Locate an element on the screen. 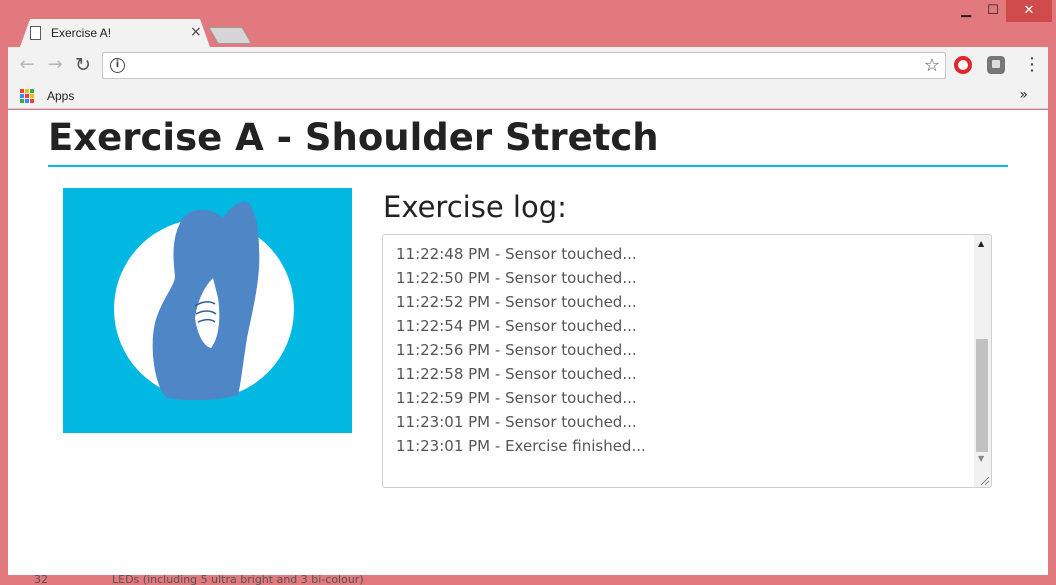  reload-button: ↻ is located at coordinates (83, 65).